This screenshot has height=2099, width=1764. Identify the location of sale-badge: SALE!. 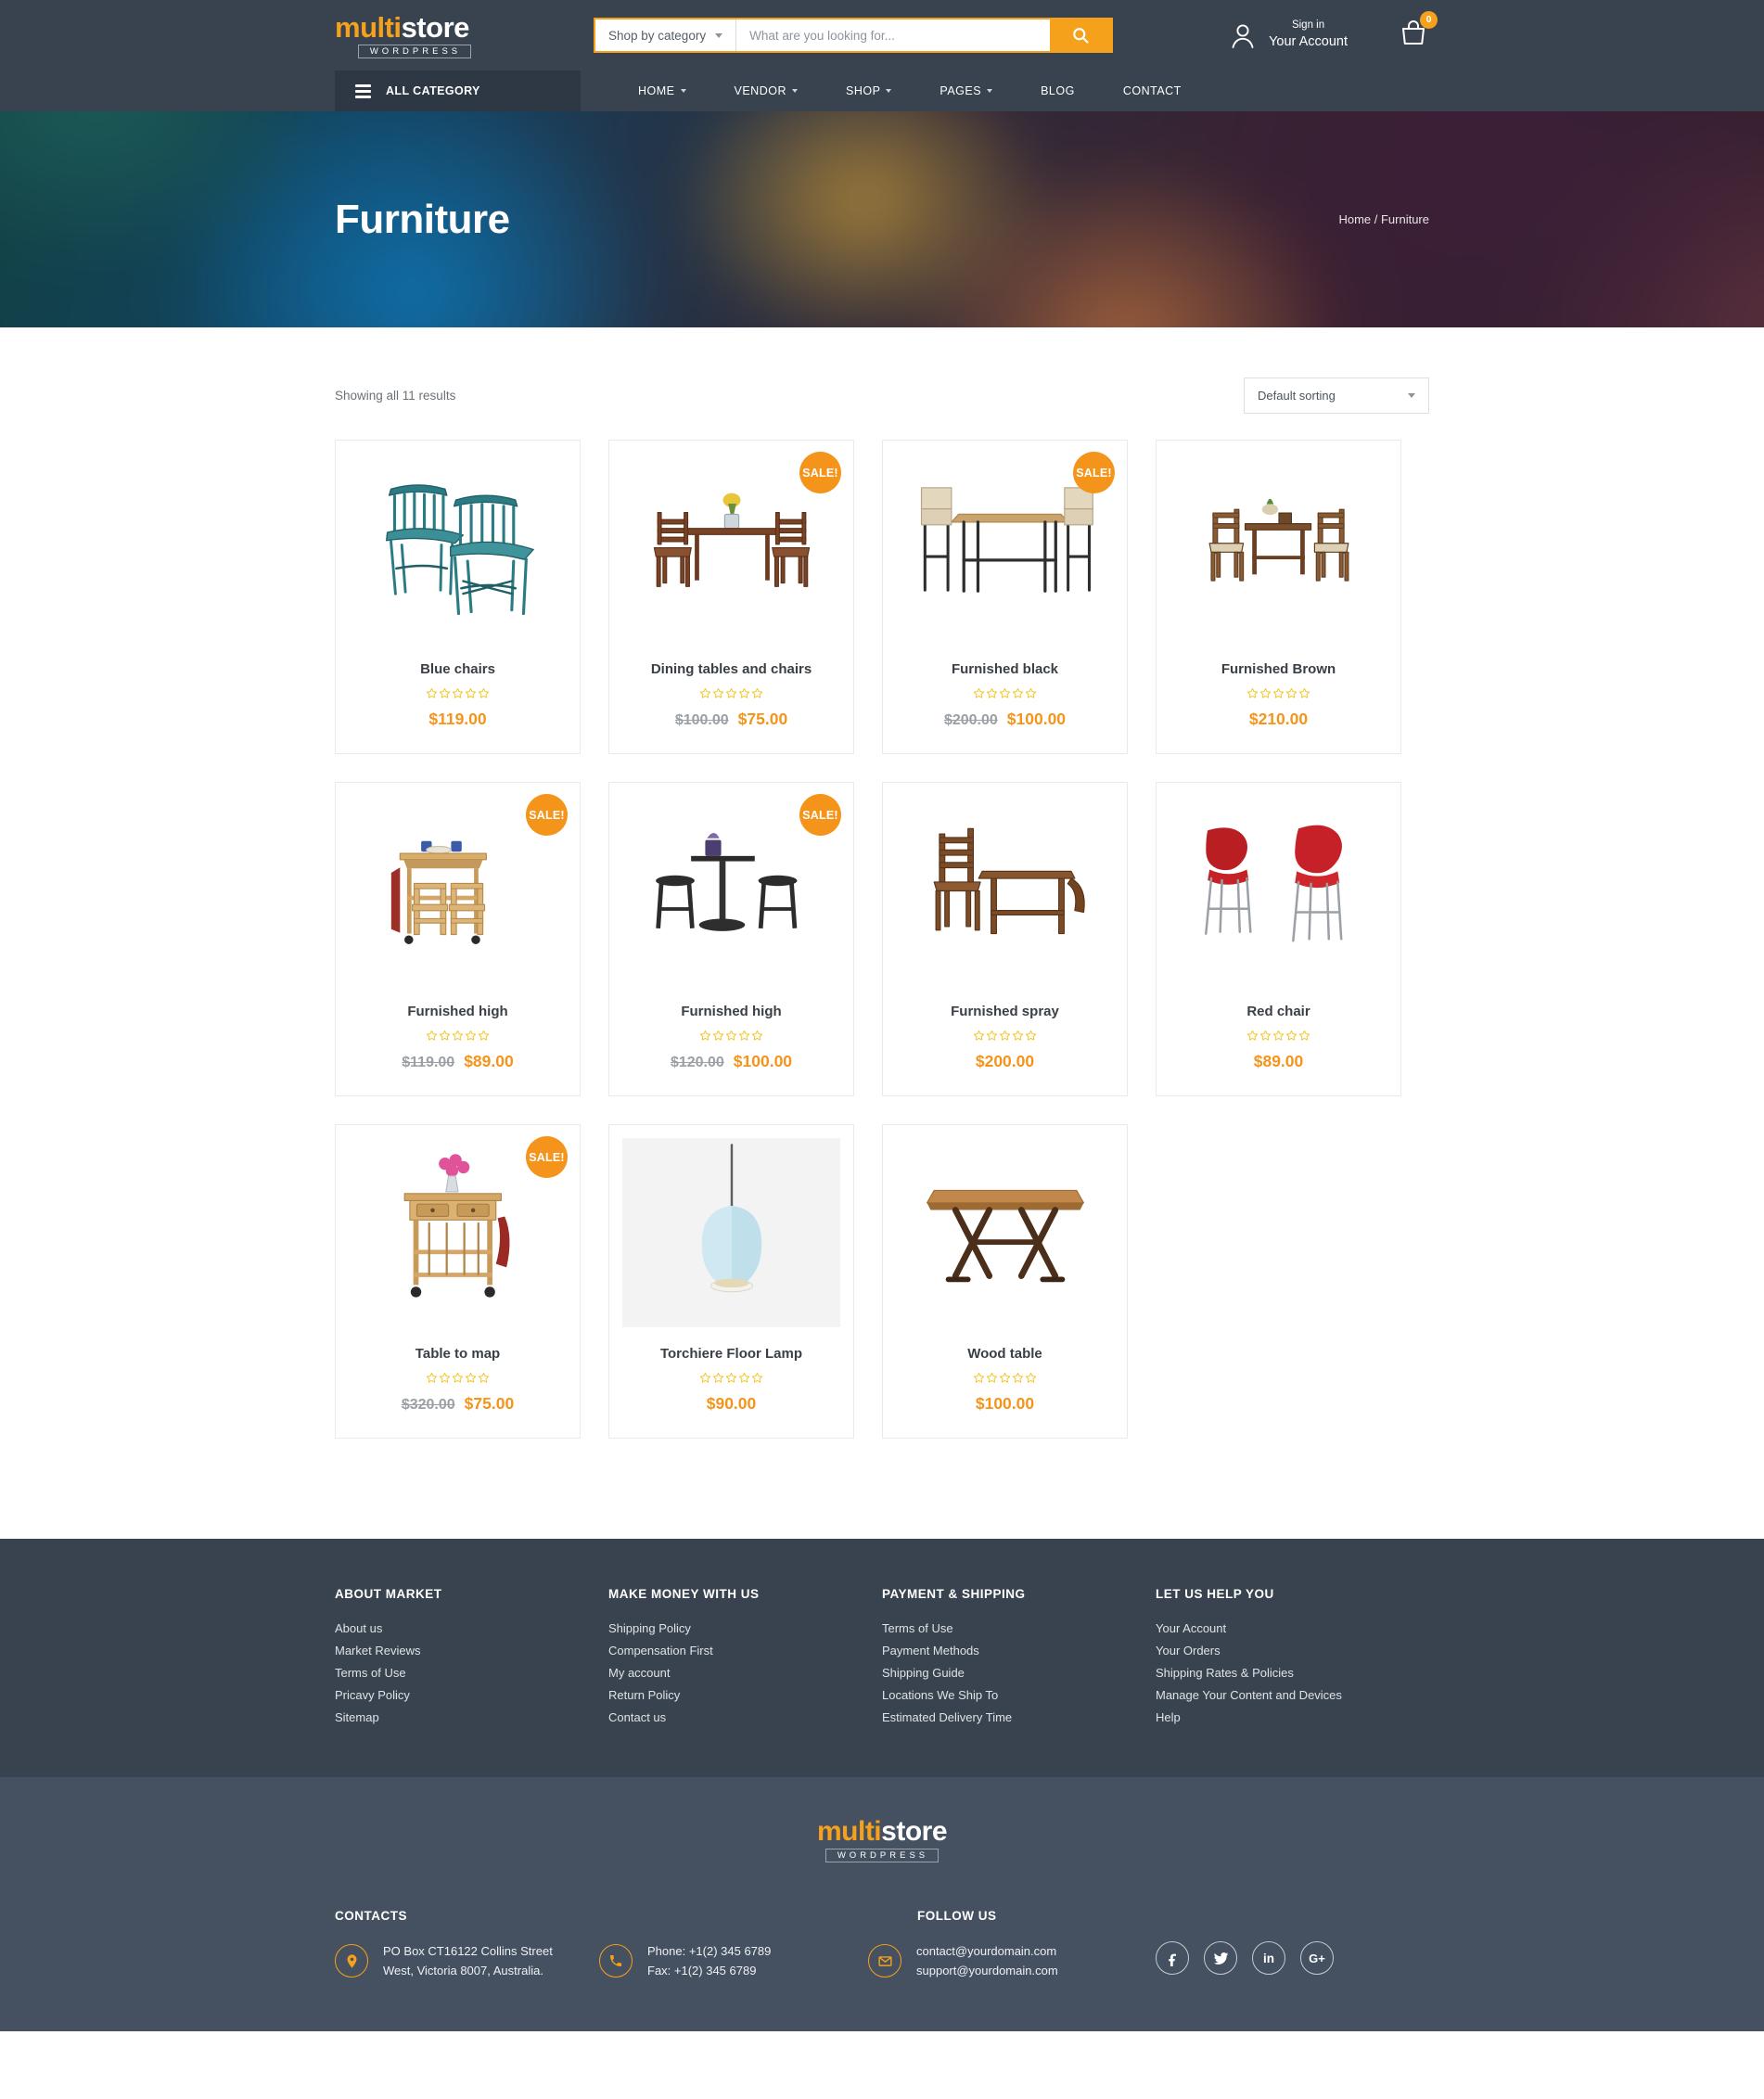
(547, 815).